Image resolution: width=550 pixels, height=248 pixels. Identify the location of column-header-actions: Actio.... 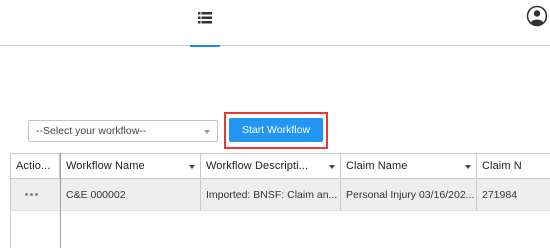
(35, 166).